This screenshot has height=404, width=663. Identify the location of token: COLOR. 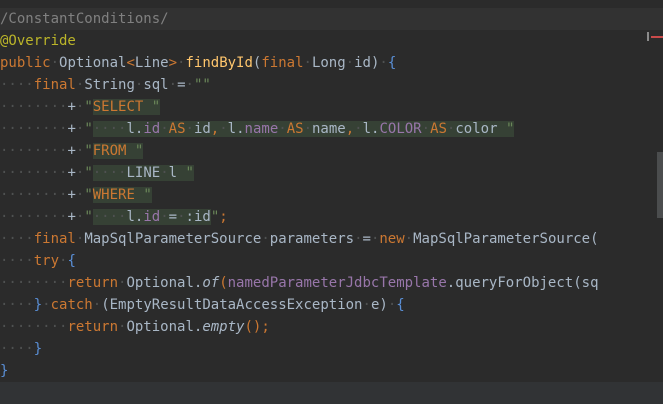
(400, 129).